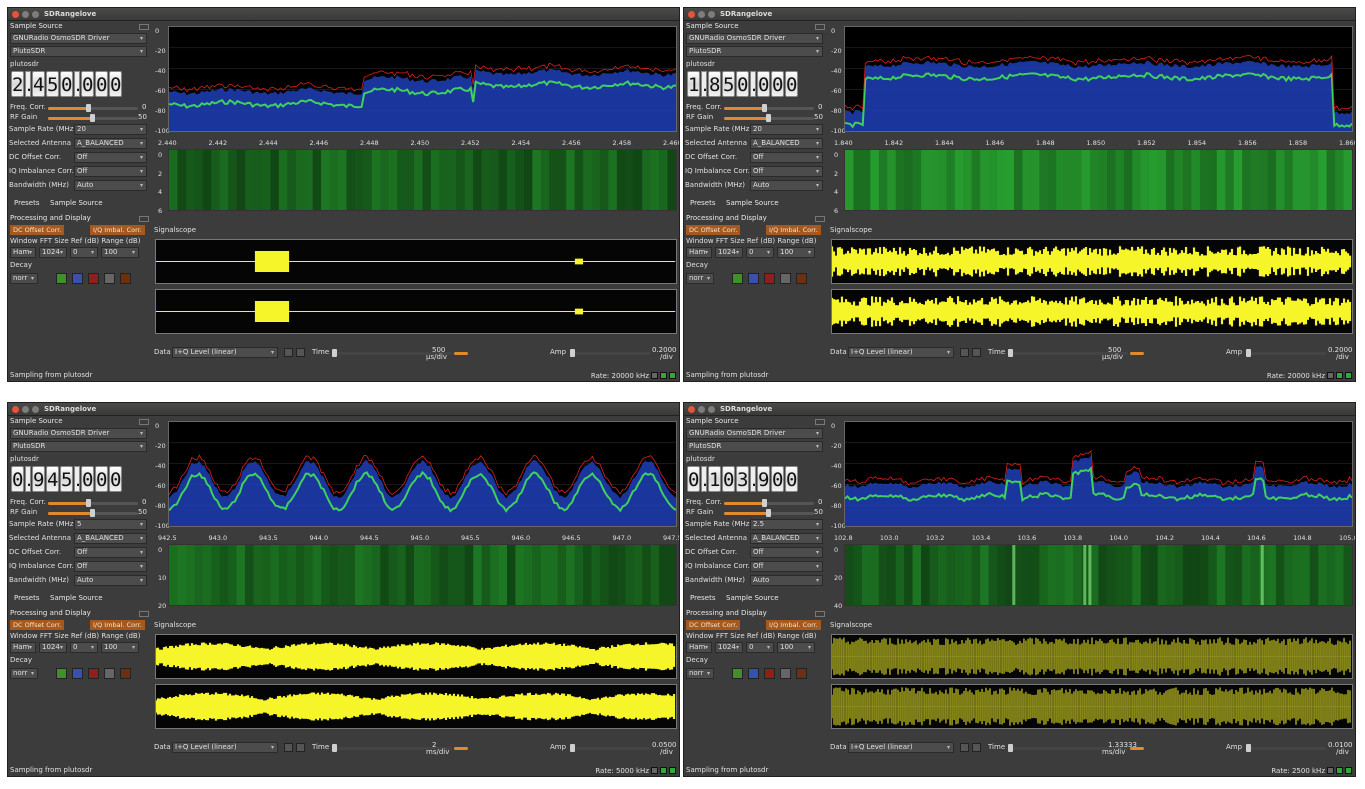 Image resolution: width=1365 pixels, height=789 pixels. What do you see at coordinates (742, 479) in the screenshot?
I see `frequency-digit: 3` at bounding box center [742, 479].